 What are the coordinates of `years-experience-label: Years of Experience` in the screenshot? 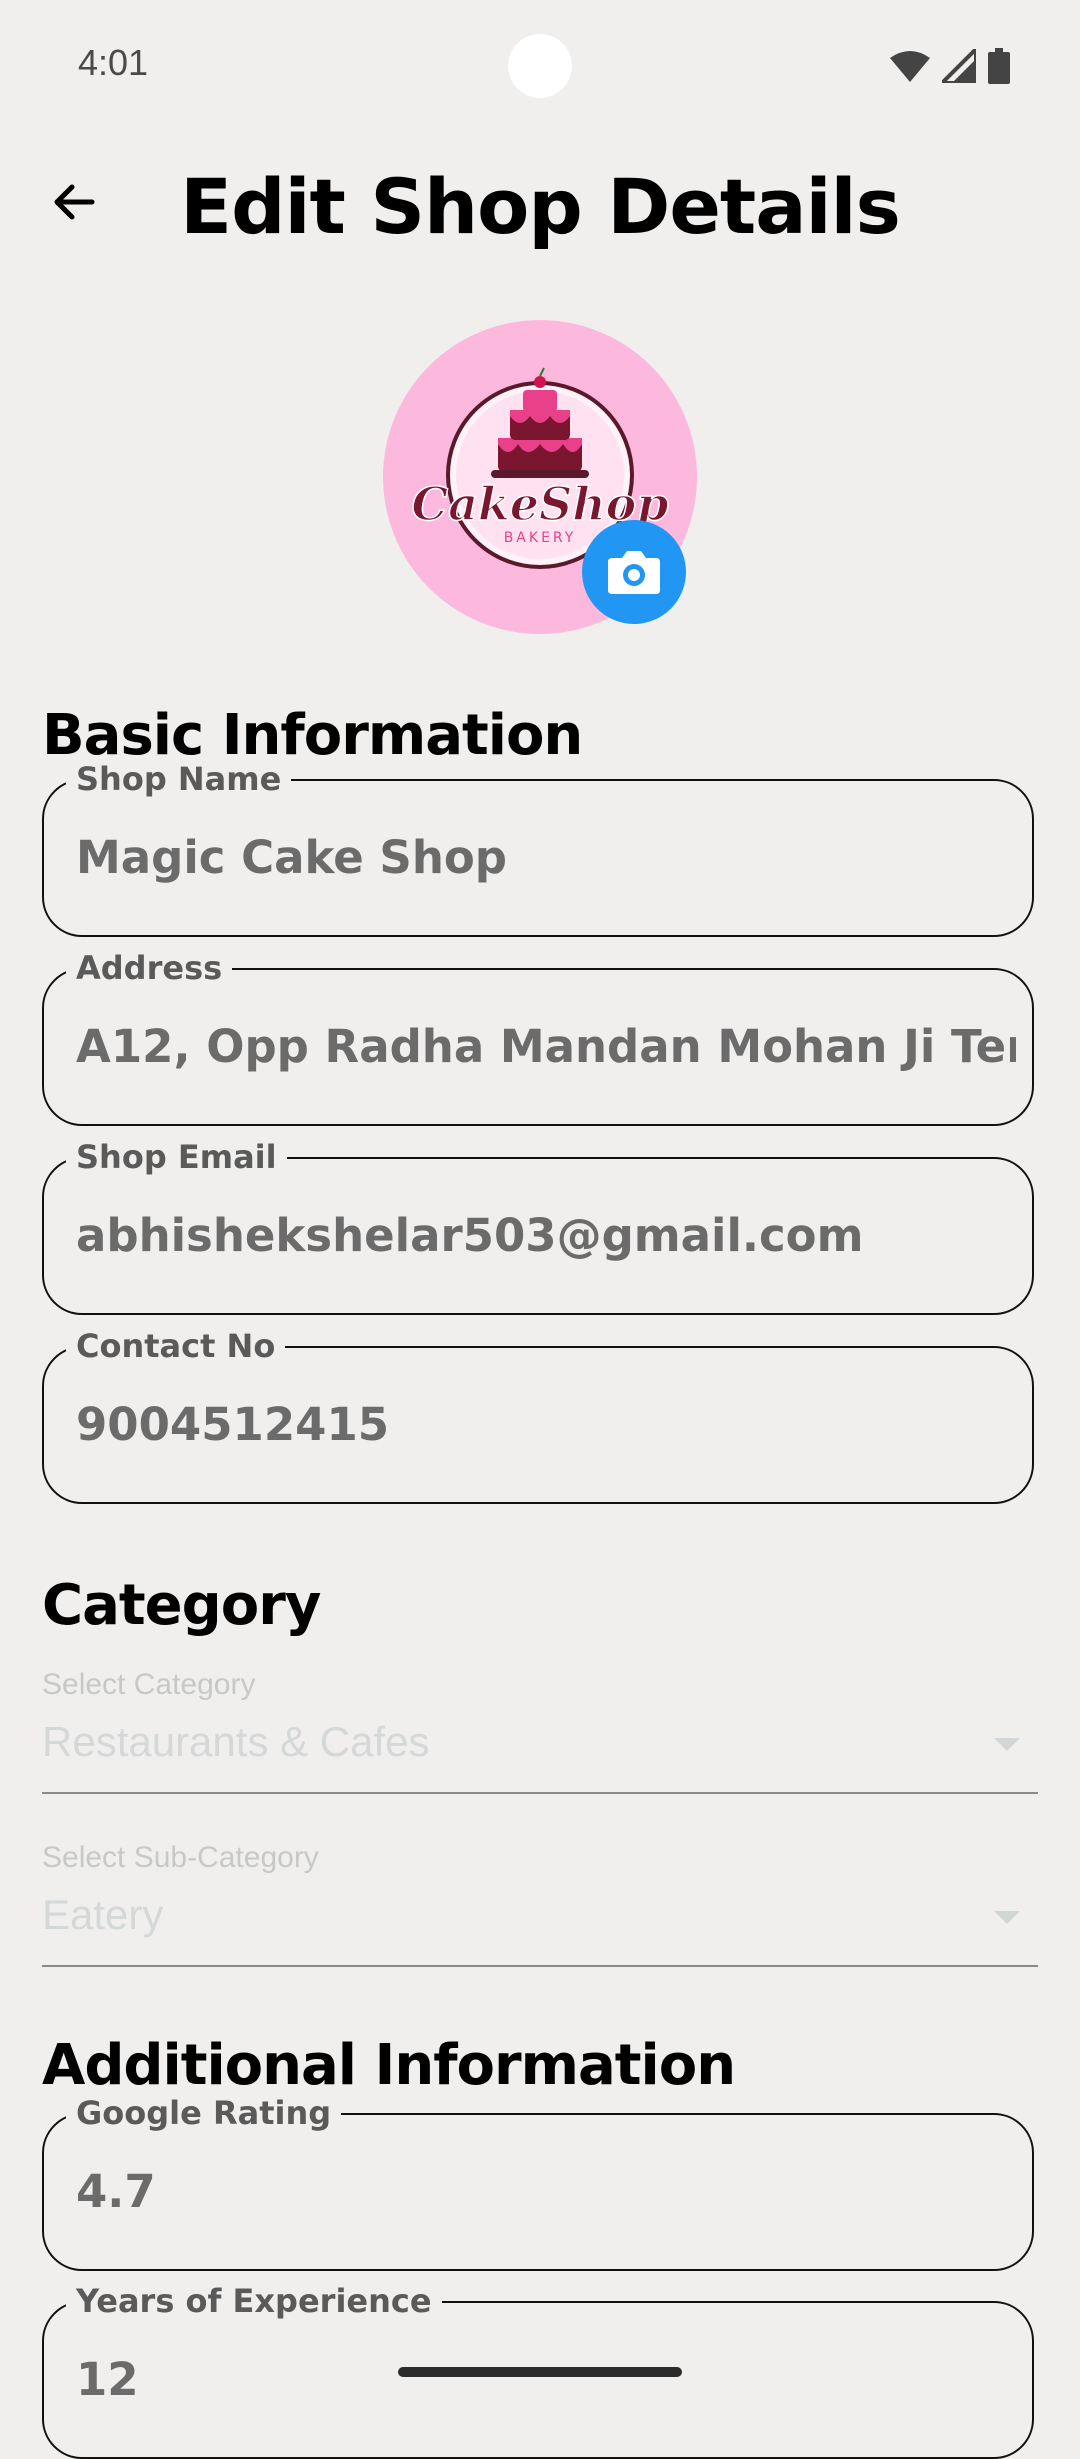 It's located at (254, 2301).